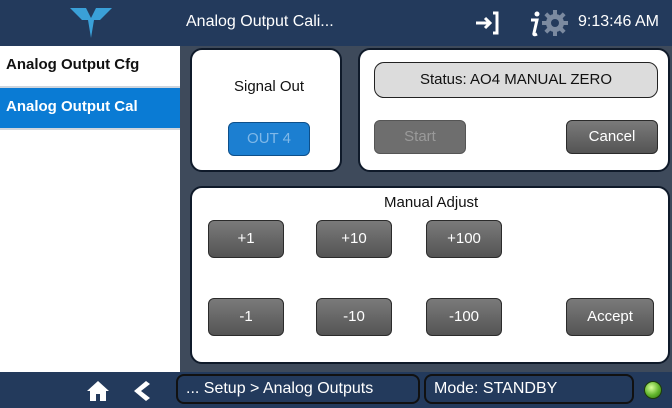 The image size is (672, 408). Describe the element at coordinates (464, 239) in the screenshot. I see `plus-100-button: +100` at that location.